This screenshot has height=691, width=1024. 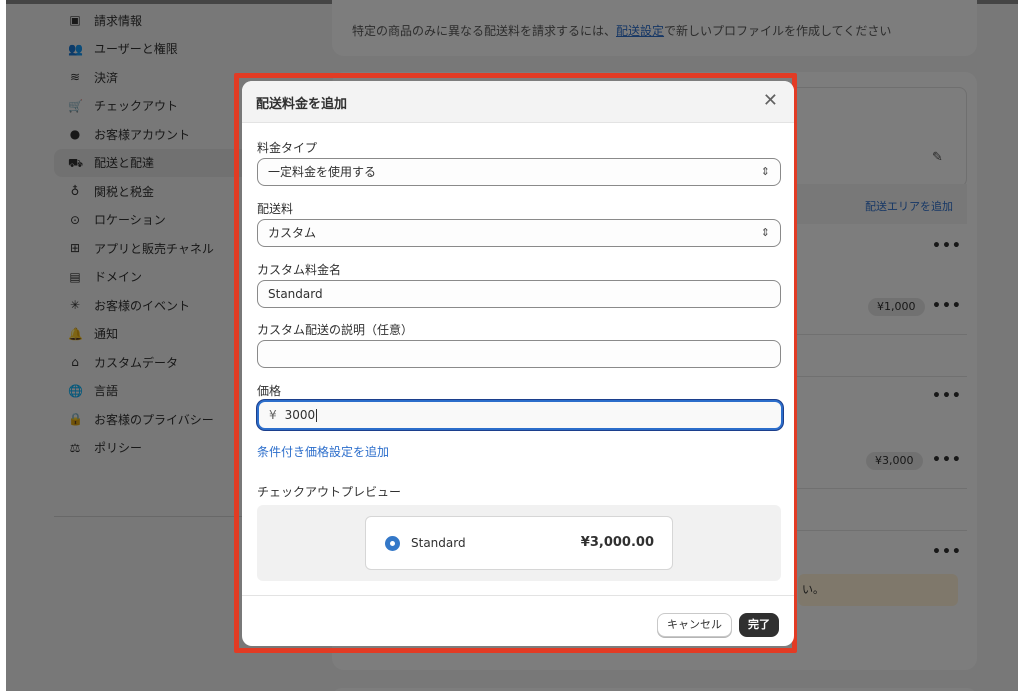 I want to click on custom-name-input: Standard, so click(x=519, y=294).